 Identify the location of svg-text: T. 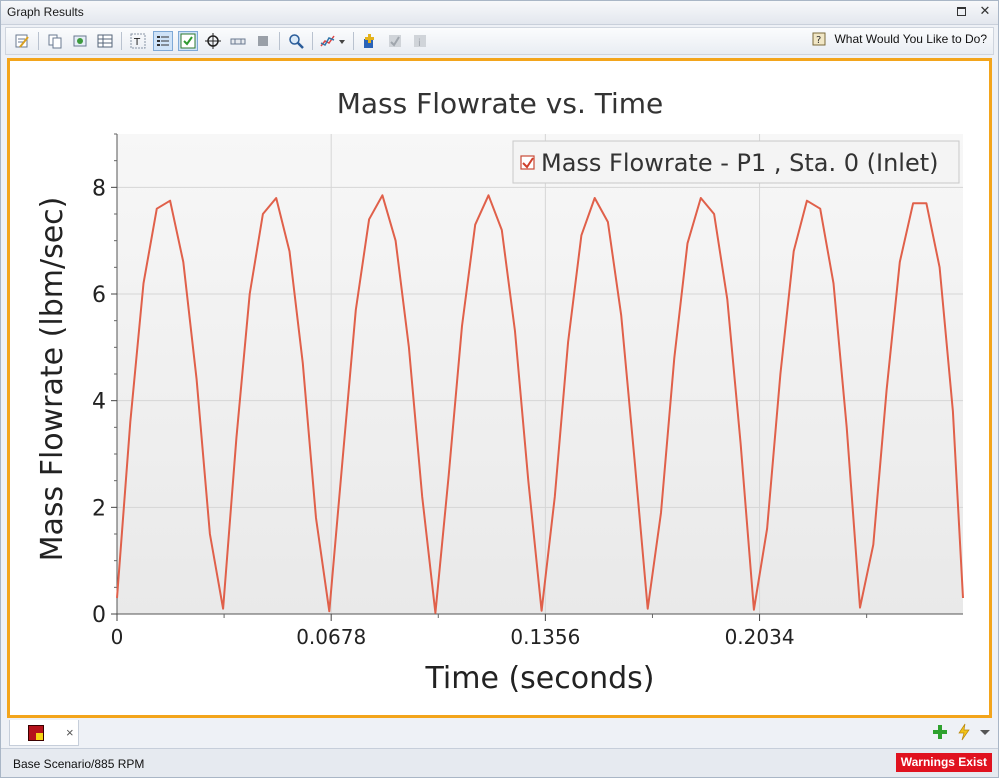
(137, 42).